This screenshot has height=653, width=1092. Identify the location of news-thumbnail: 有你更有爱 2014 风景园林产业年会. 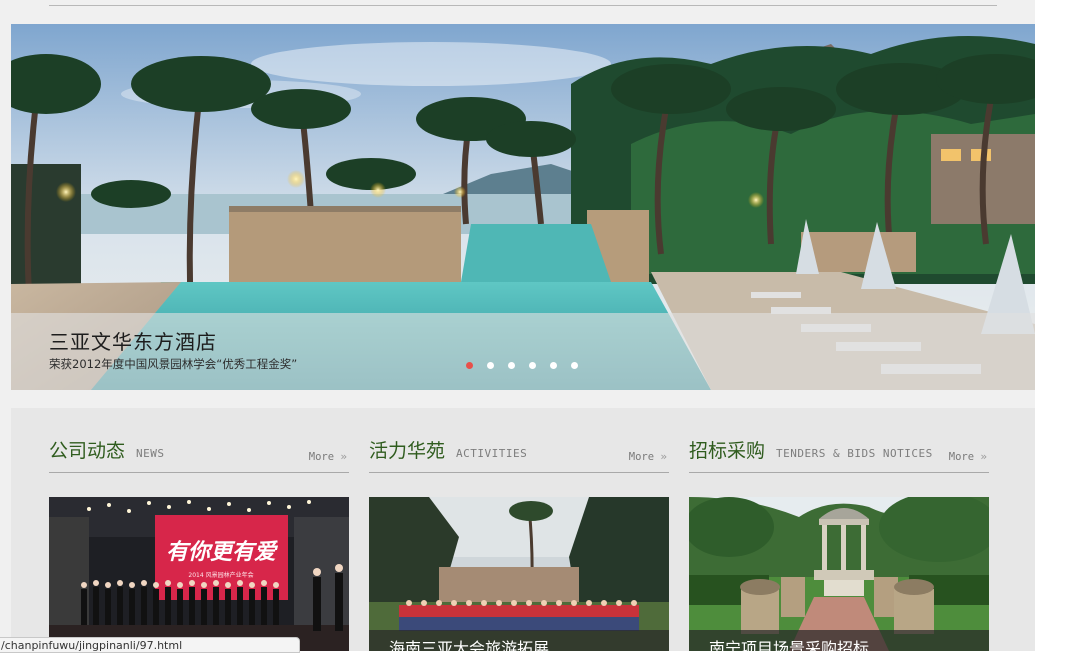
(199, 574).